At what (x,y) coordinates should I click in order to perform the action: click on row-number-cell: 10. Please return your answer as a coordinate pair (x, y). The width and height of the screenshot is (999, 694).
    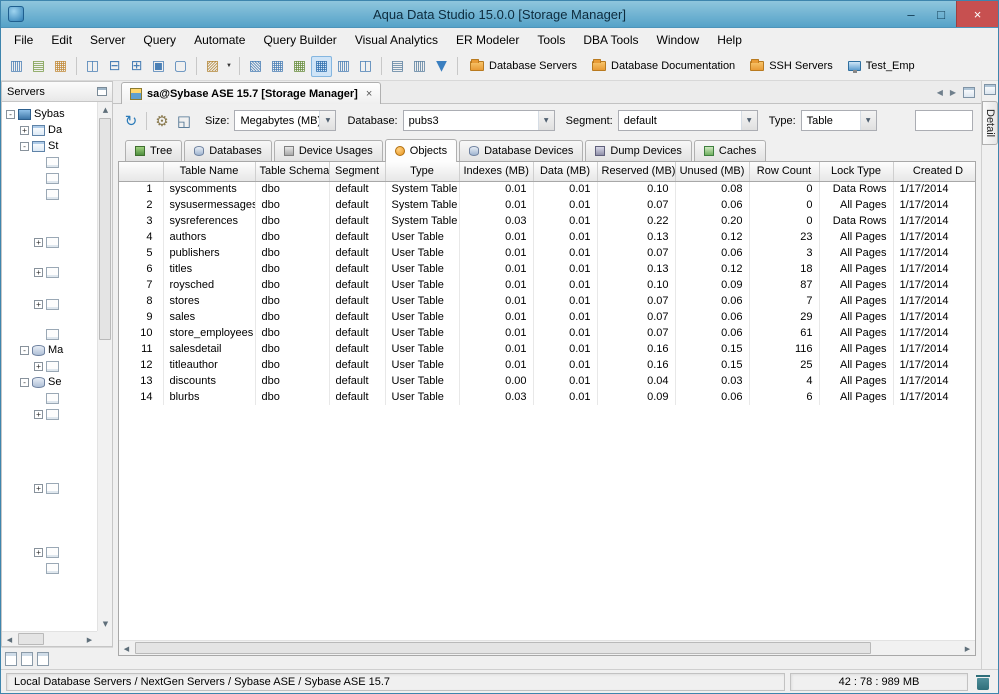
    Looking at the image, I should click on (141, 333).